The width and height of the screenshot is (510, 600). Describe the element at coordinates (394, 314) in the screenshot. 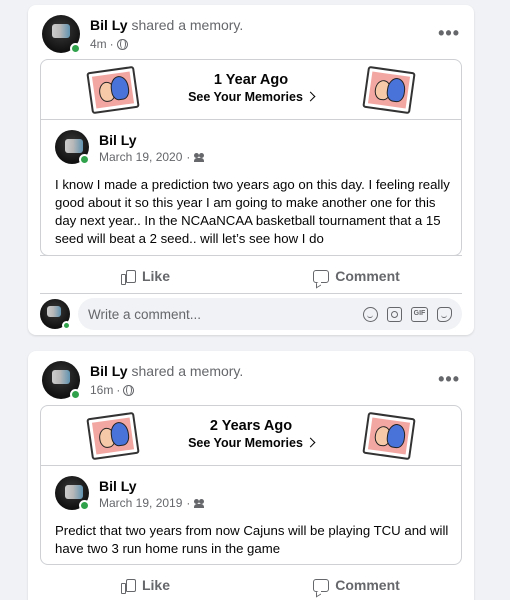

I see `camera-icon` at that location.